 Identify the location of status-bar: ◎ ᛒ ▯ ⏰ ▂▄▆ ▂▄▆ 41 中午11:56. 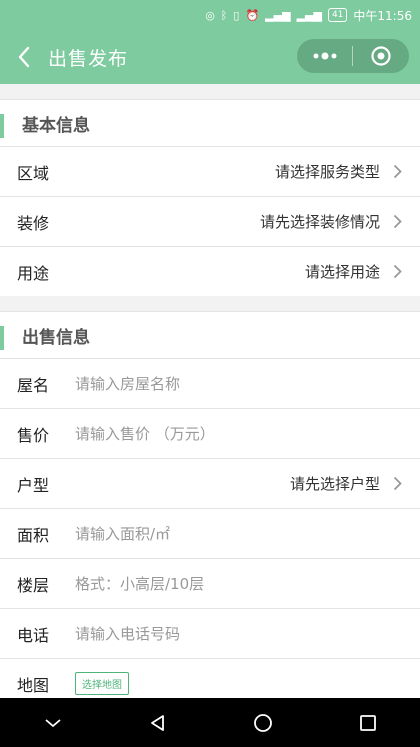
(210, 15).